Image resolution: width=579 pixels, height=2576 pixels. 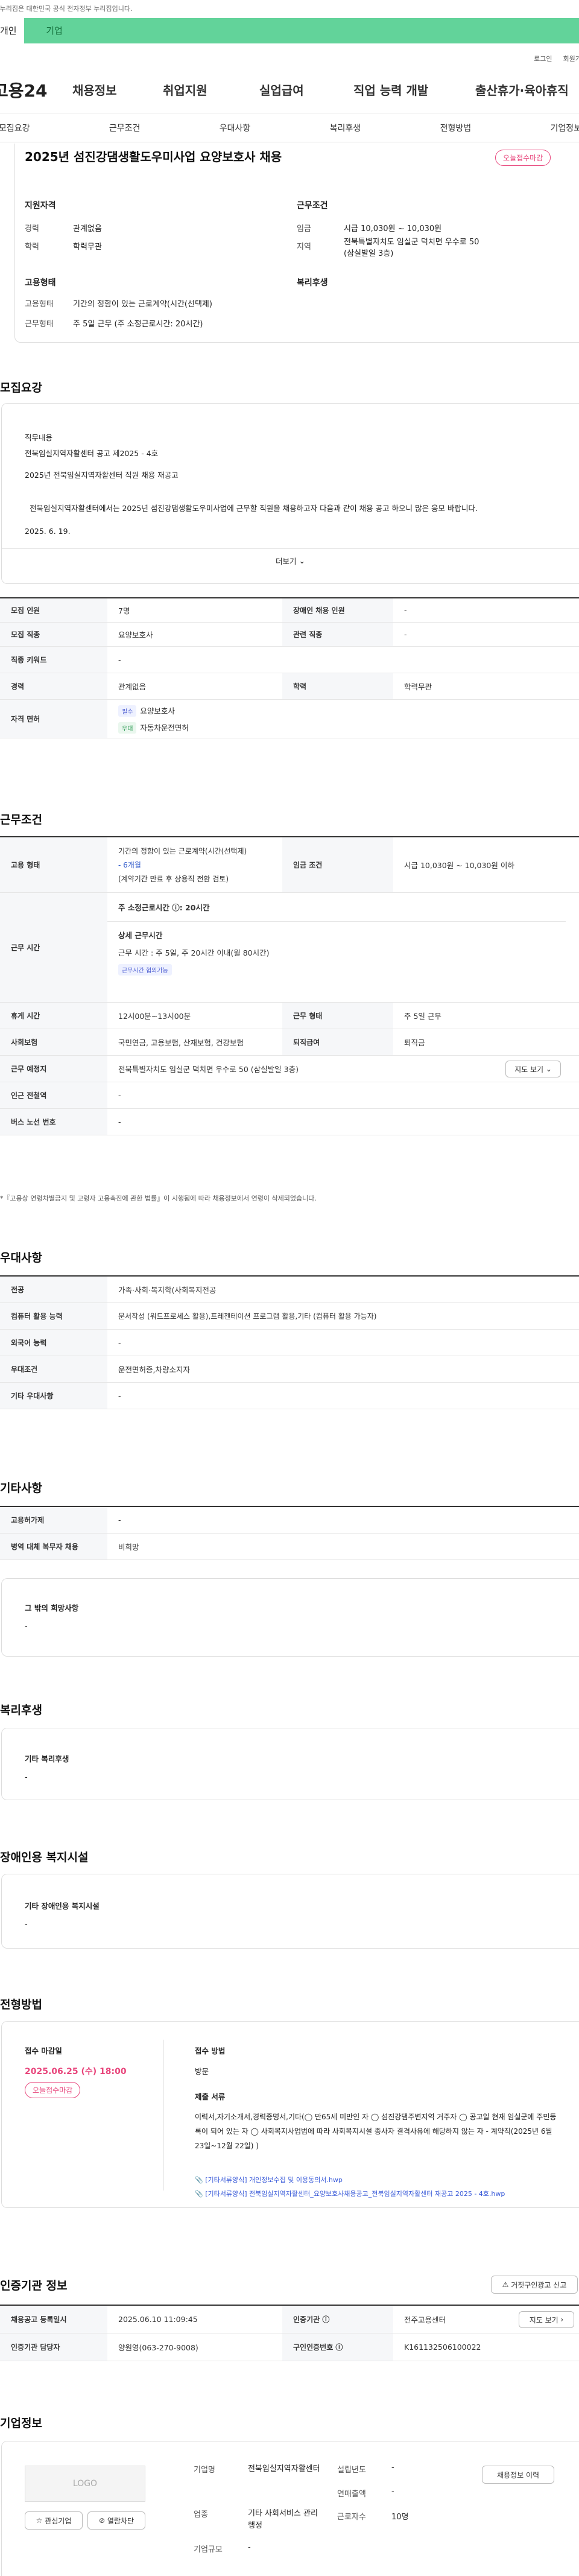 What do you see at coordinates (289, 1369) in the screenshot?
I see `table-row: 우대조건 운전면허증,차량소지자` at bounding box center [289, 1369].